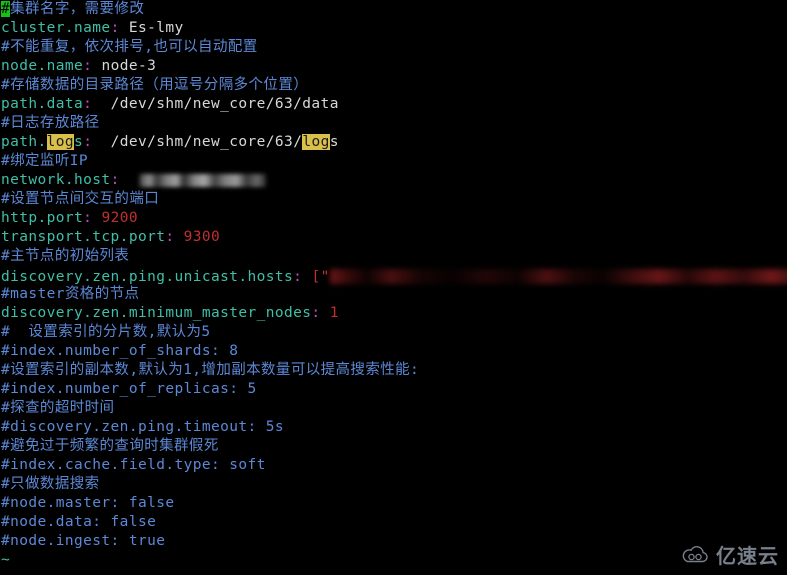 This screenshot has height=575, width=787. I want to click on editor-line: #只做数据搜索, so click(393, 484).